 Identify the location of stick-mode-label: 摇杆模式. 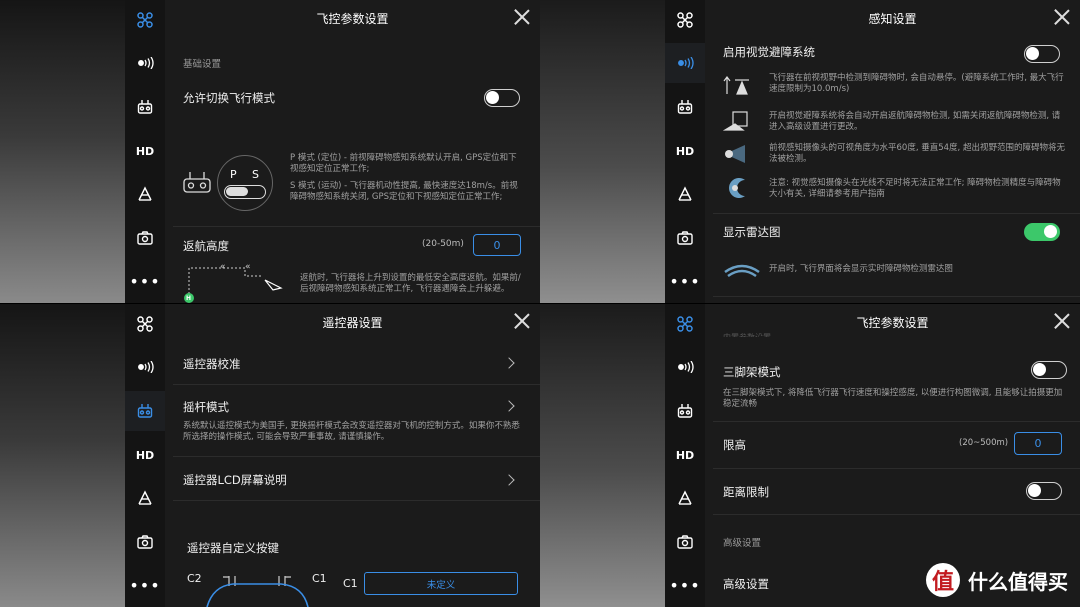
(206, 407).